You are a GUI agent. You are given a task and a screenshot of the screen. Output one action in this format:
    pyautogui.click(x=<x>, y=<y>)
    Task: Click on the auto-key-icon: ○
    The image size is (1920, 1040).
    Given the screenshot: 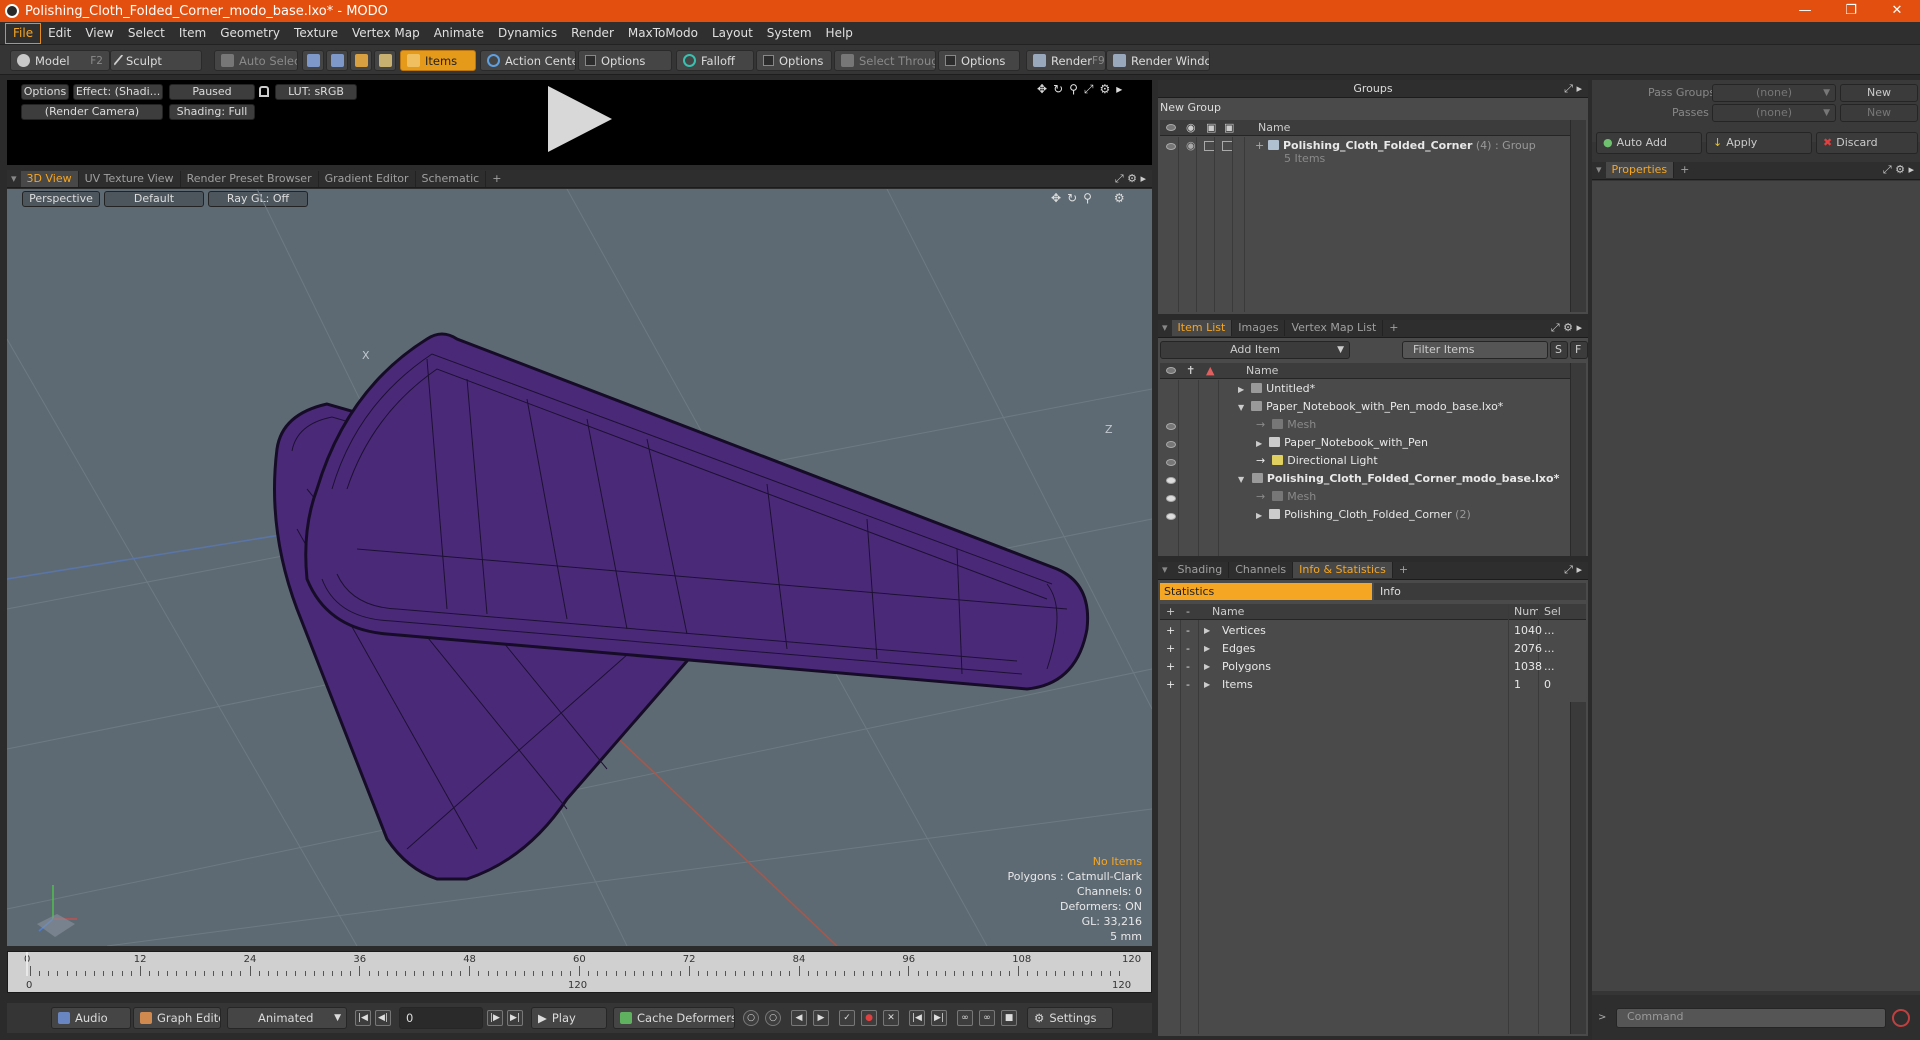 What is the action you would take?
    pyautogui.click(x=751, y=1018)
    